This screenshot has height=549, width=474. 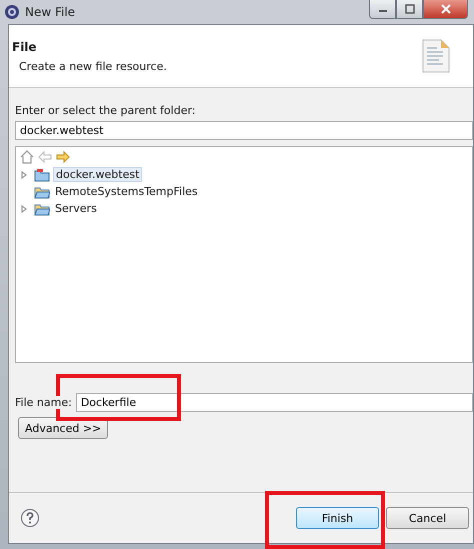 What do you see at coordinates (63, 428) in the screenshot?
I see `advanced-button: Advanced >>` at bounding box center [63, 428].